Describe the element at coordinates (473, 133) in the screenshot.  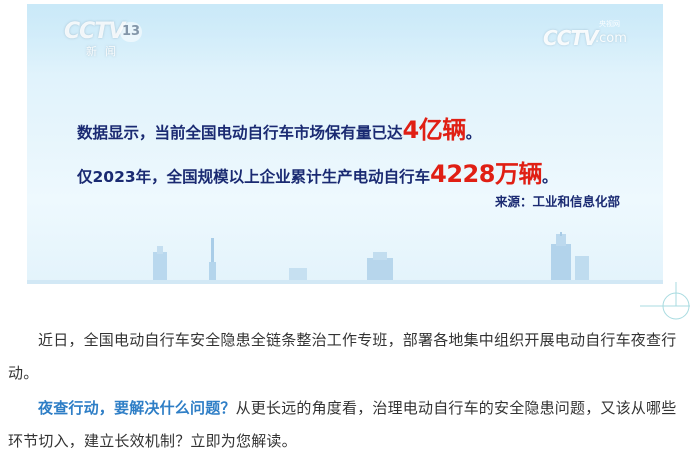
I see `stat-line-1-suffix: 。` at that location.